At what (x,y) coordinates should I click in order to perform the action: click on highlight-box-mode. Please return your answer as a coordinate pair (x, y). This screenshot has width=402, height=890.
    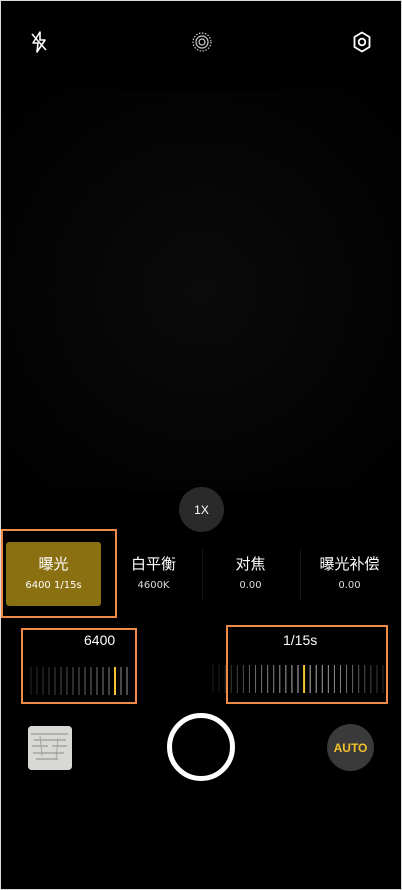
    Looking at the image, I should click on (59, 573).